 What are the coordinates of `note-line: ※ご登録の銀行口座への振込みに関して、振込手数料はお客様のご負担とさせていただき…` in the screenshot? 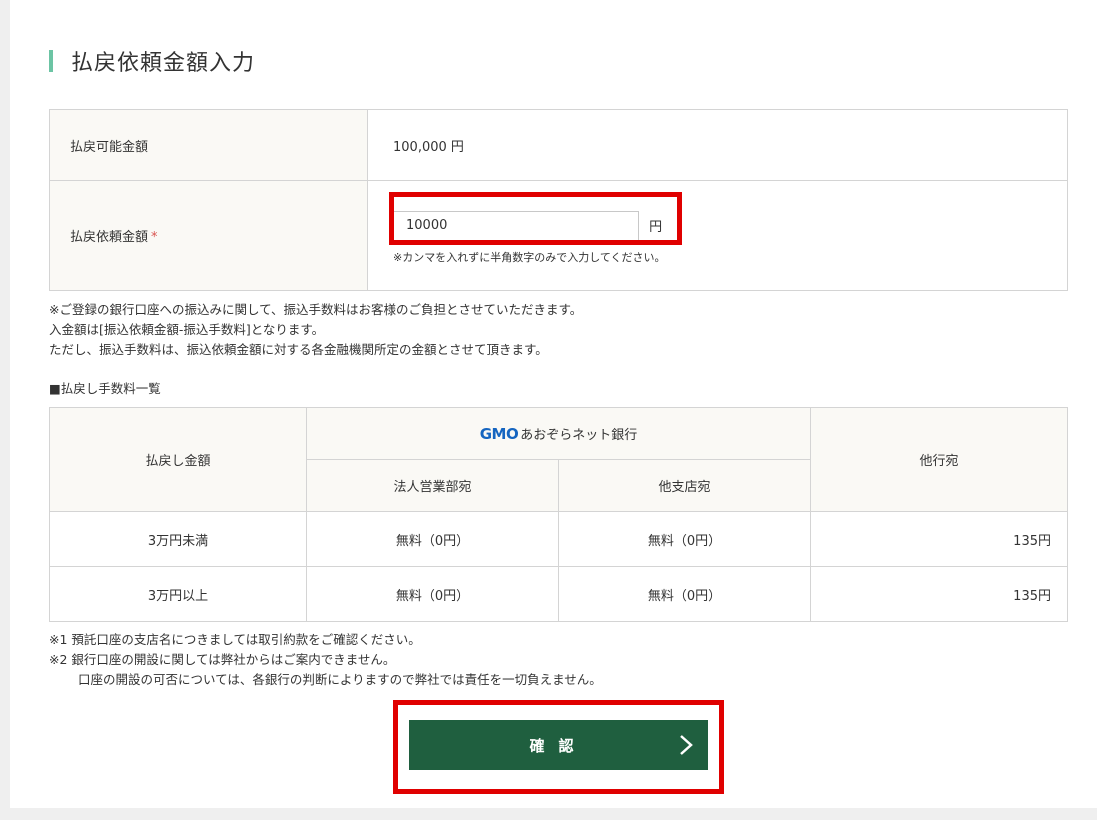 It's located at (316, 309).